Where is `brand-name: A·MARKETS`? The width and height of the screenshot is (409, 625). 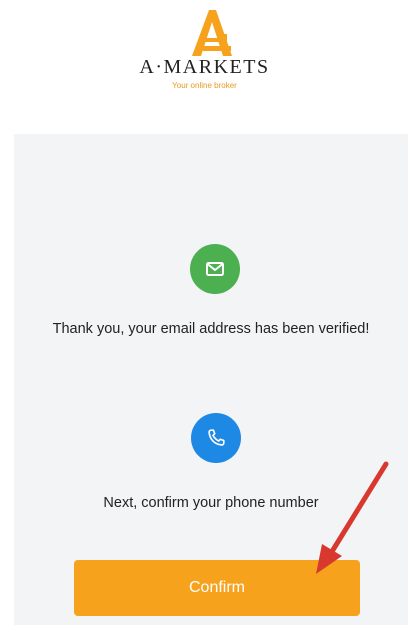
brand-name: A·MARKETS is located at coordinates (204, 67).